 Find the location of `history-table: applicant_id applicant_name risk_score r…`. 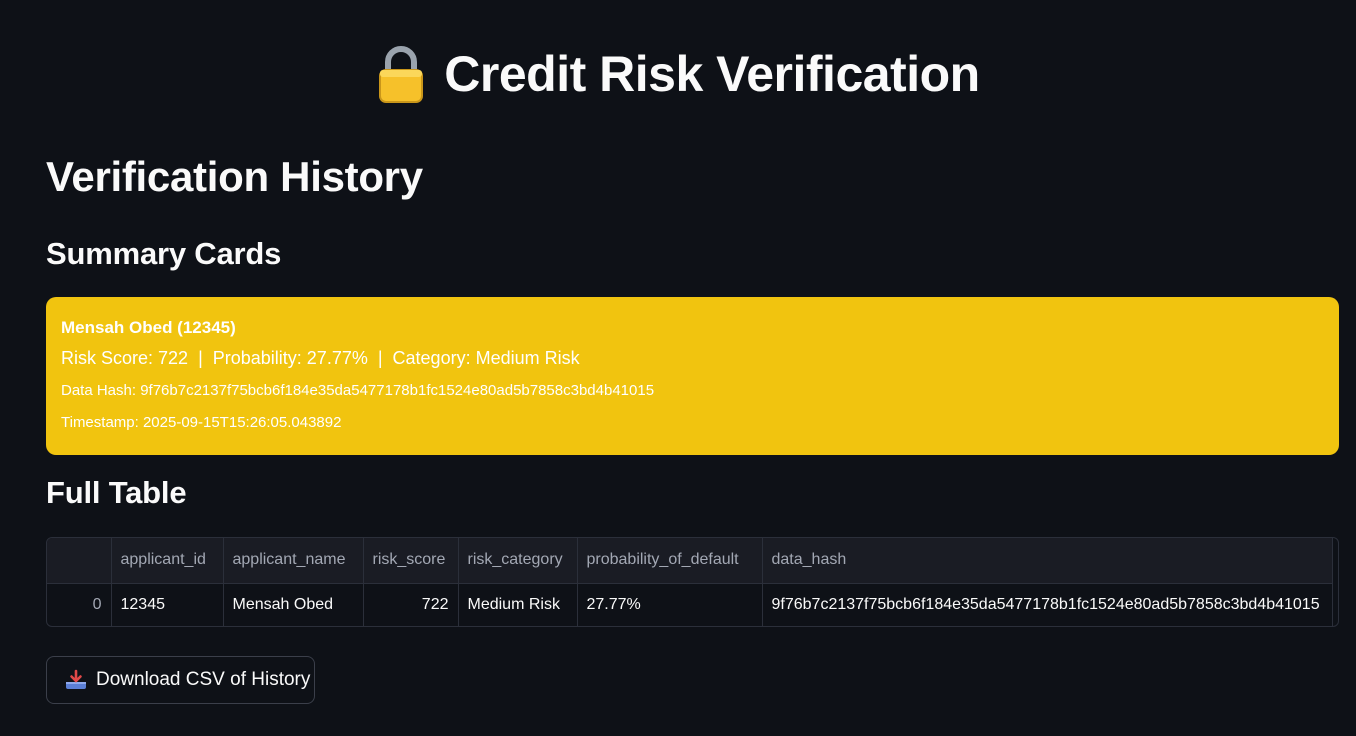

history-table: applicant_id applicant_name risk_score r… is located at coordinates (692, 582).